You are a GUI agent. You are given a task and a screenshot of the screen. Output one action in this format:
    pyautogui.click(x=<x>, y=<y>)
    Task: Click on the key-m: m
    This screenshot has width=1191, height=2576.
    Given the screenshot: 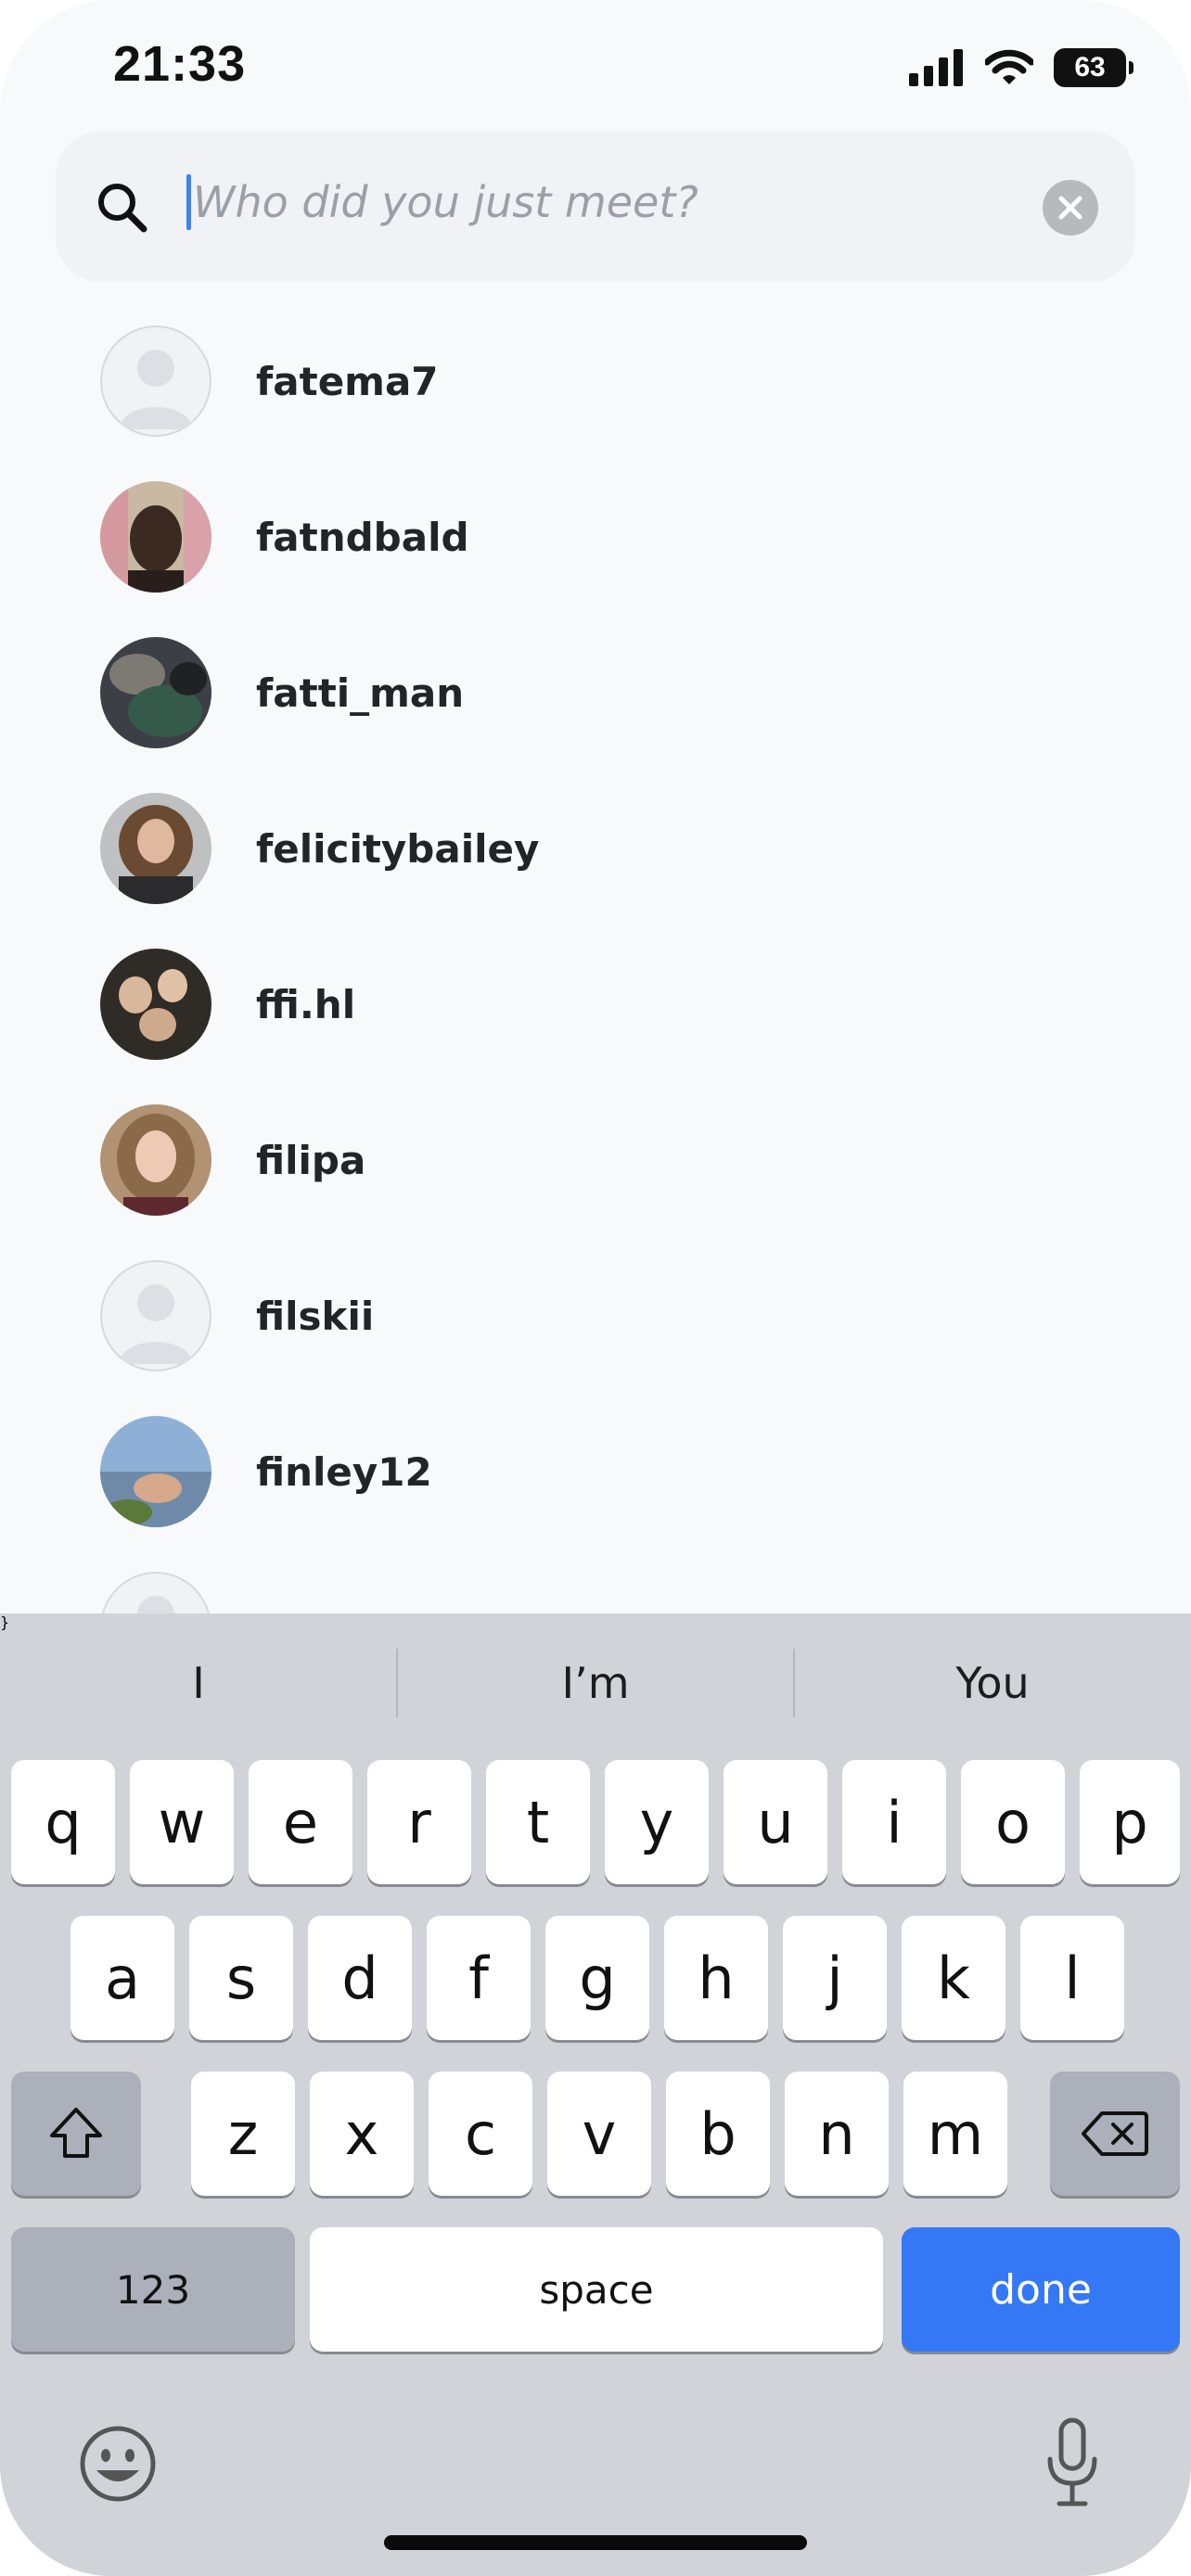 What is the action you would take?
    pyautogui.click(x=955, y=2134)
    